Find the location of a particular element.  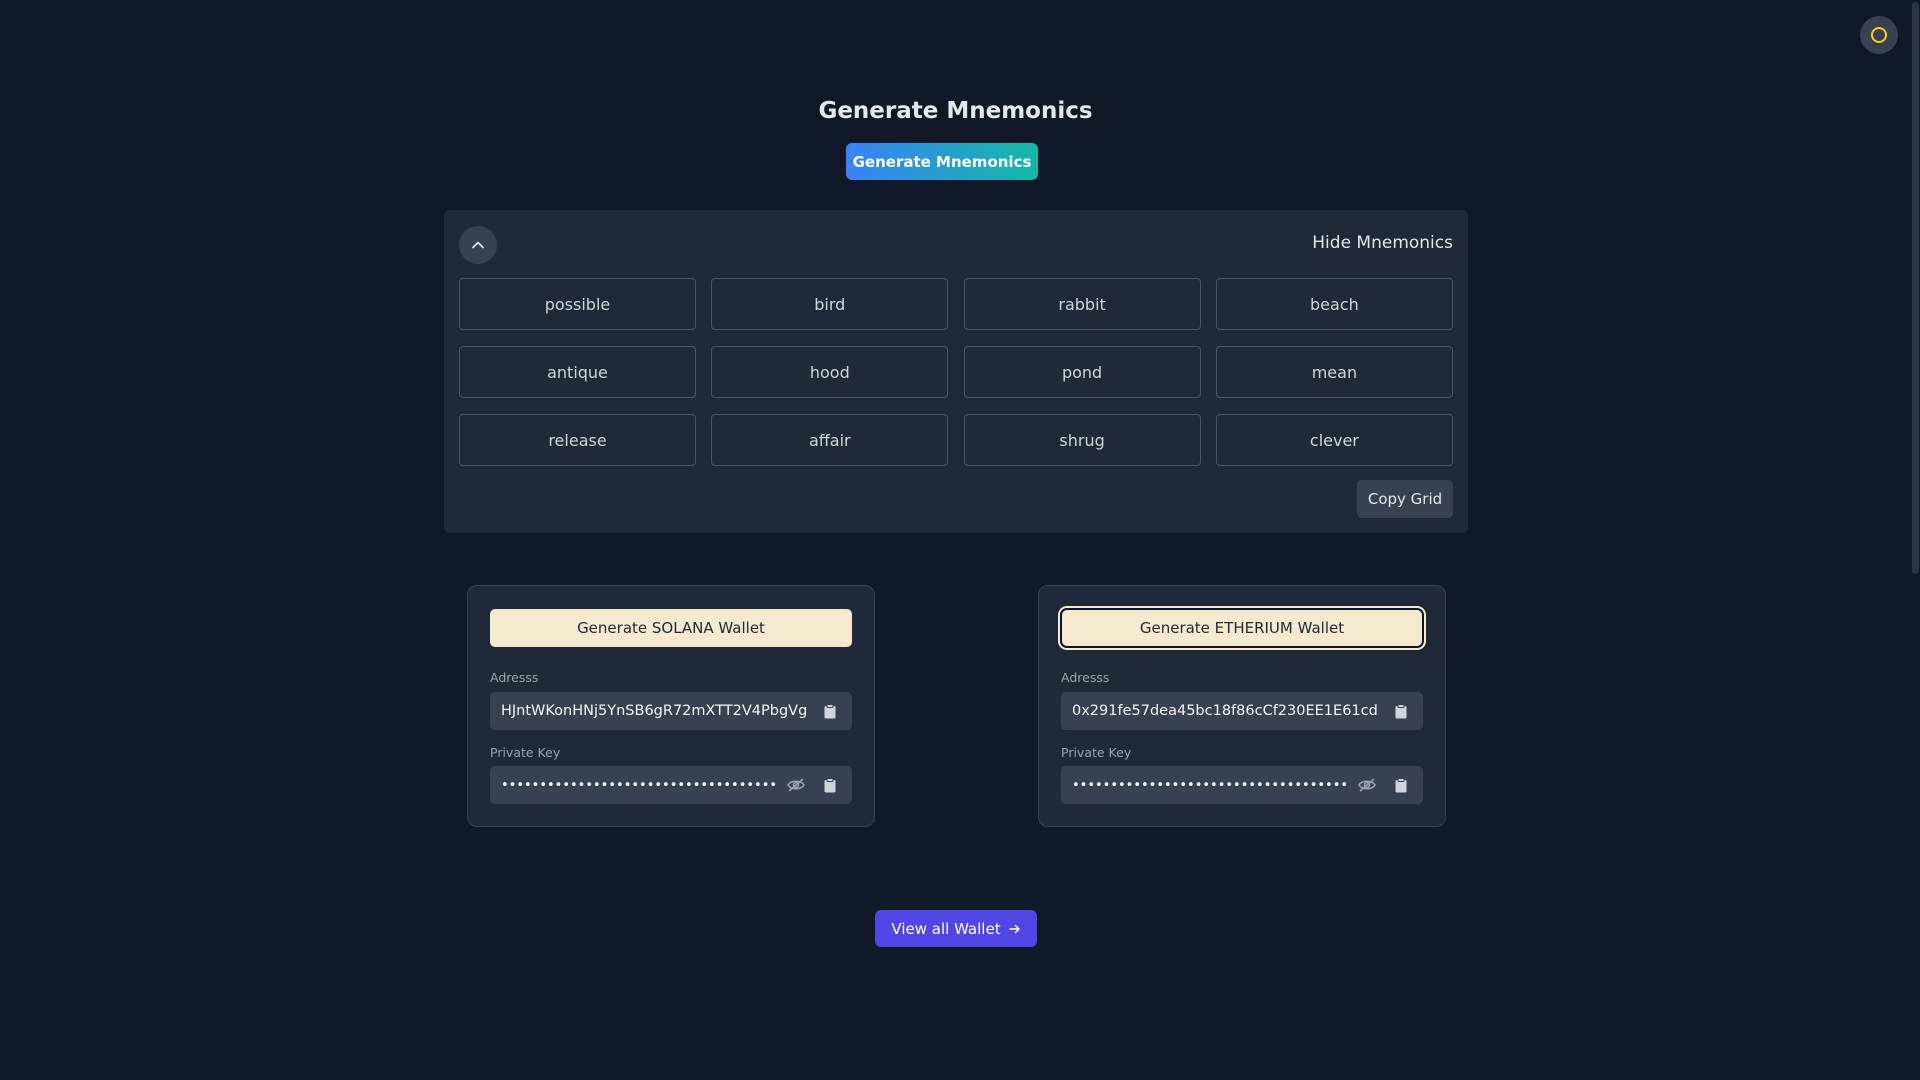

generate-solana-wallet-button: Generate SOLANA Wallet is located at coordinates (671, 628).